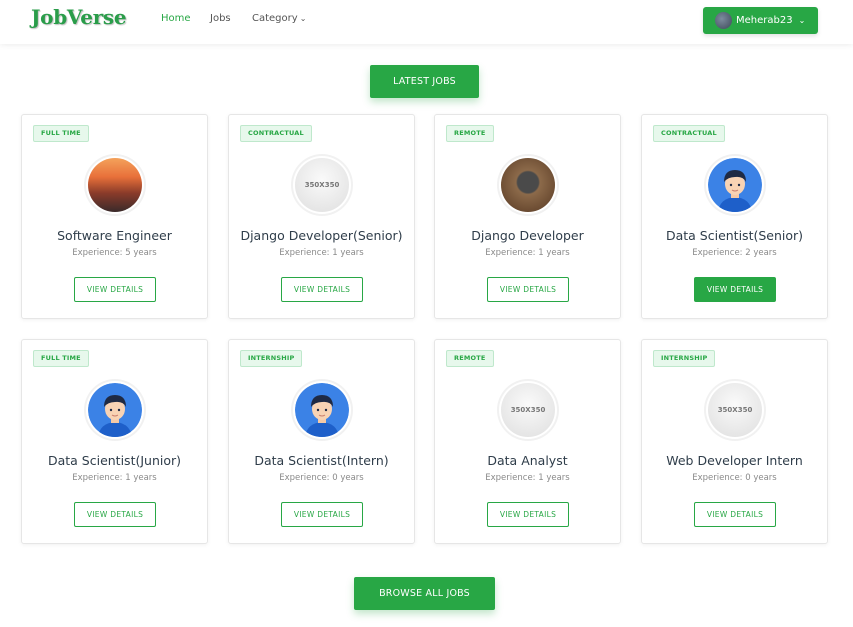  What do you see at coordinates (114, 235) in the screenshot?
I see `job-title: Software Engineer` at bounding box center [114, 235].